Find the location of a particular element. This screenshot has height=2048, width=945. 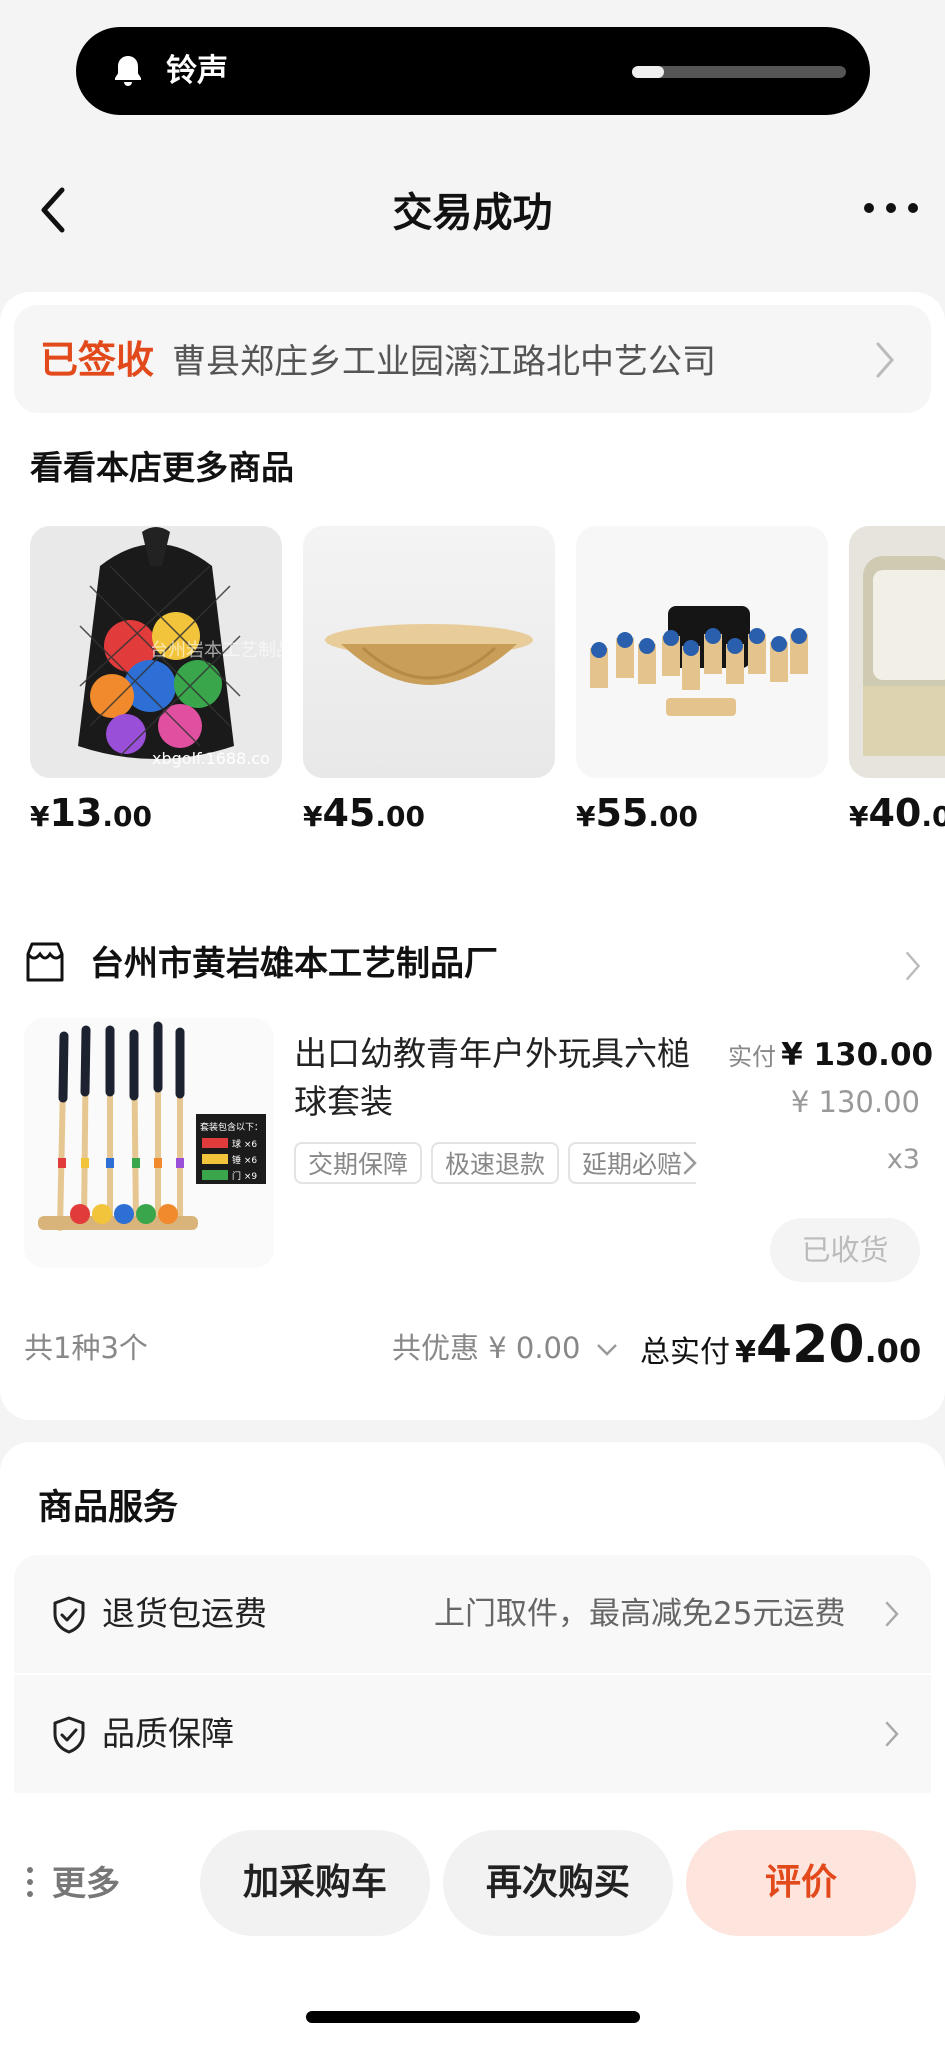

order-total: 总实付 ¥420.00 is located at coordinates (781, 1345).